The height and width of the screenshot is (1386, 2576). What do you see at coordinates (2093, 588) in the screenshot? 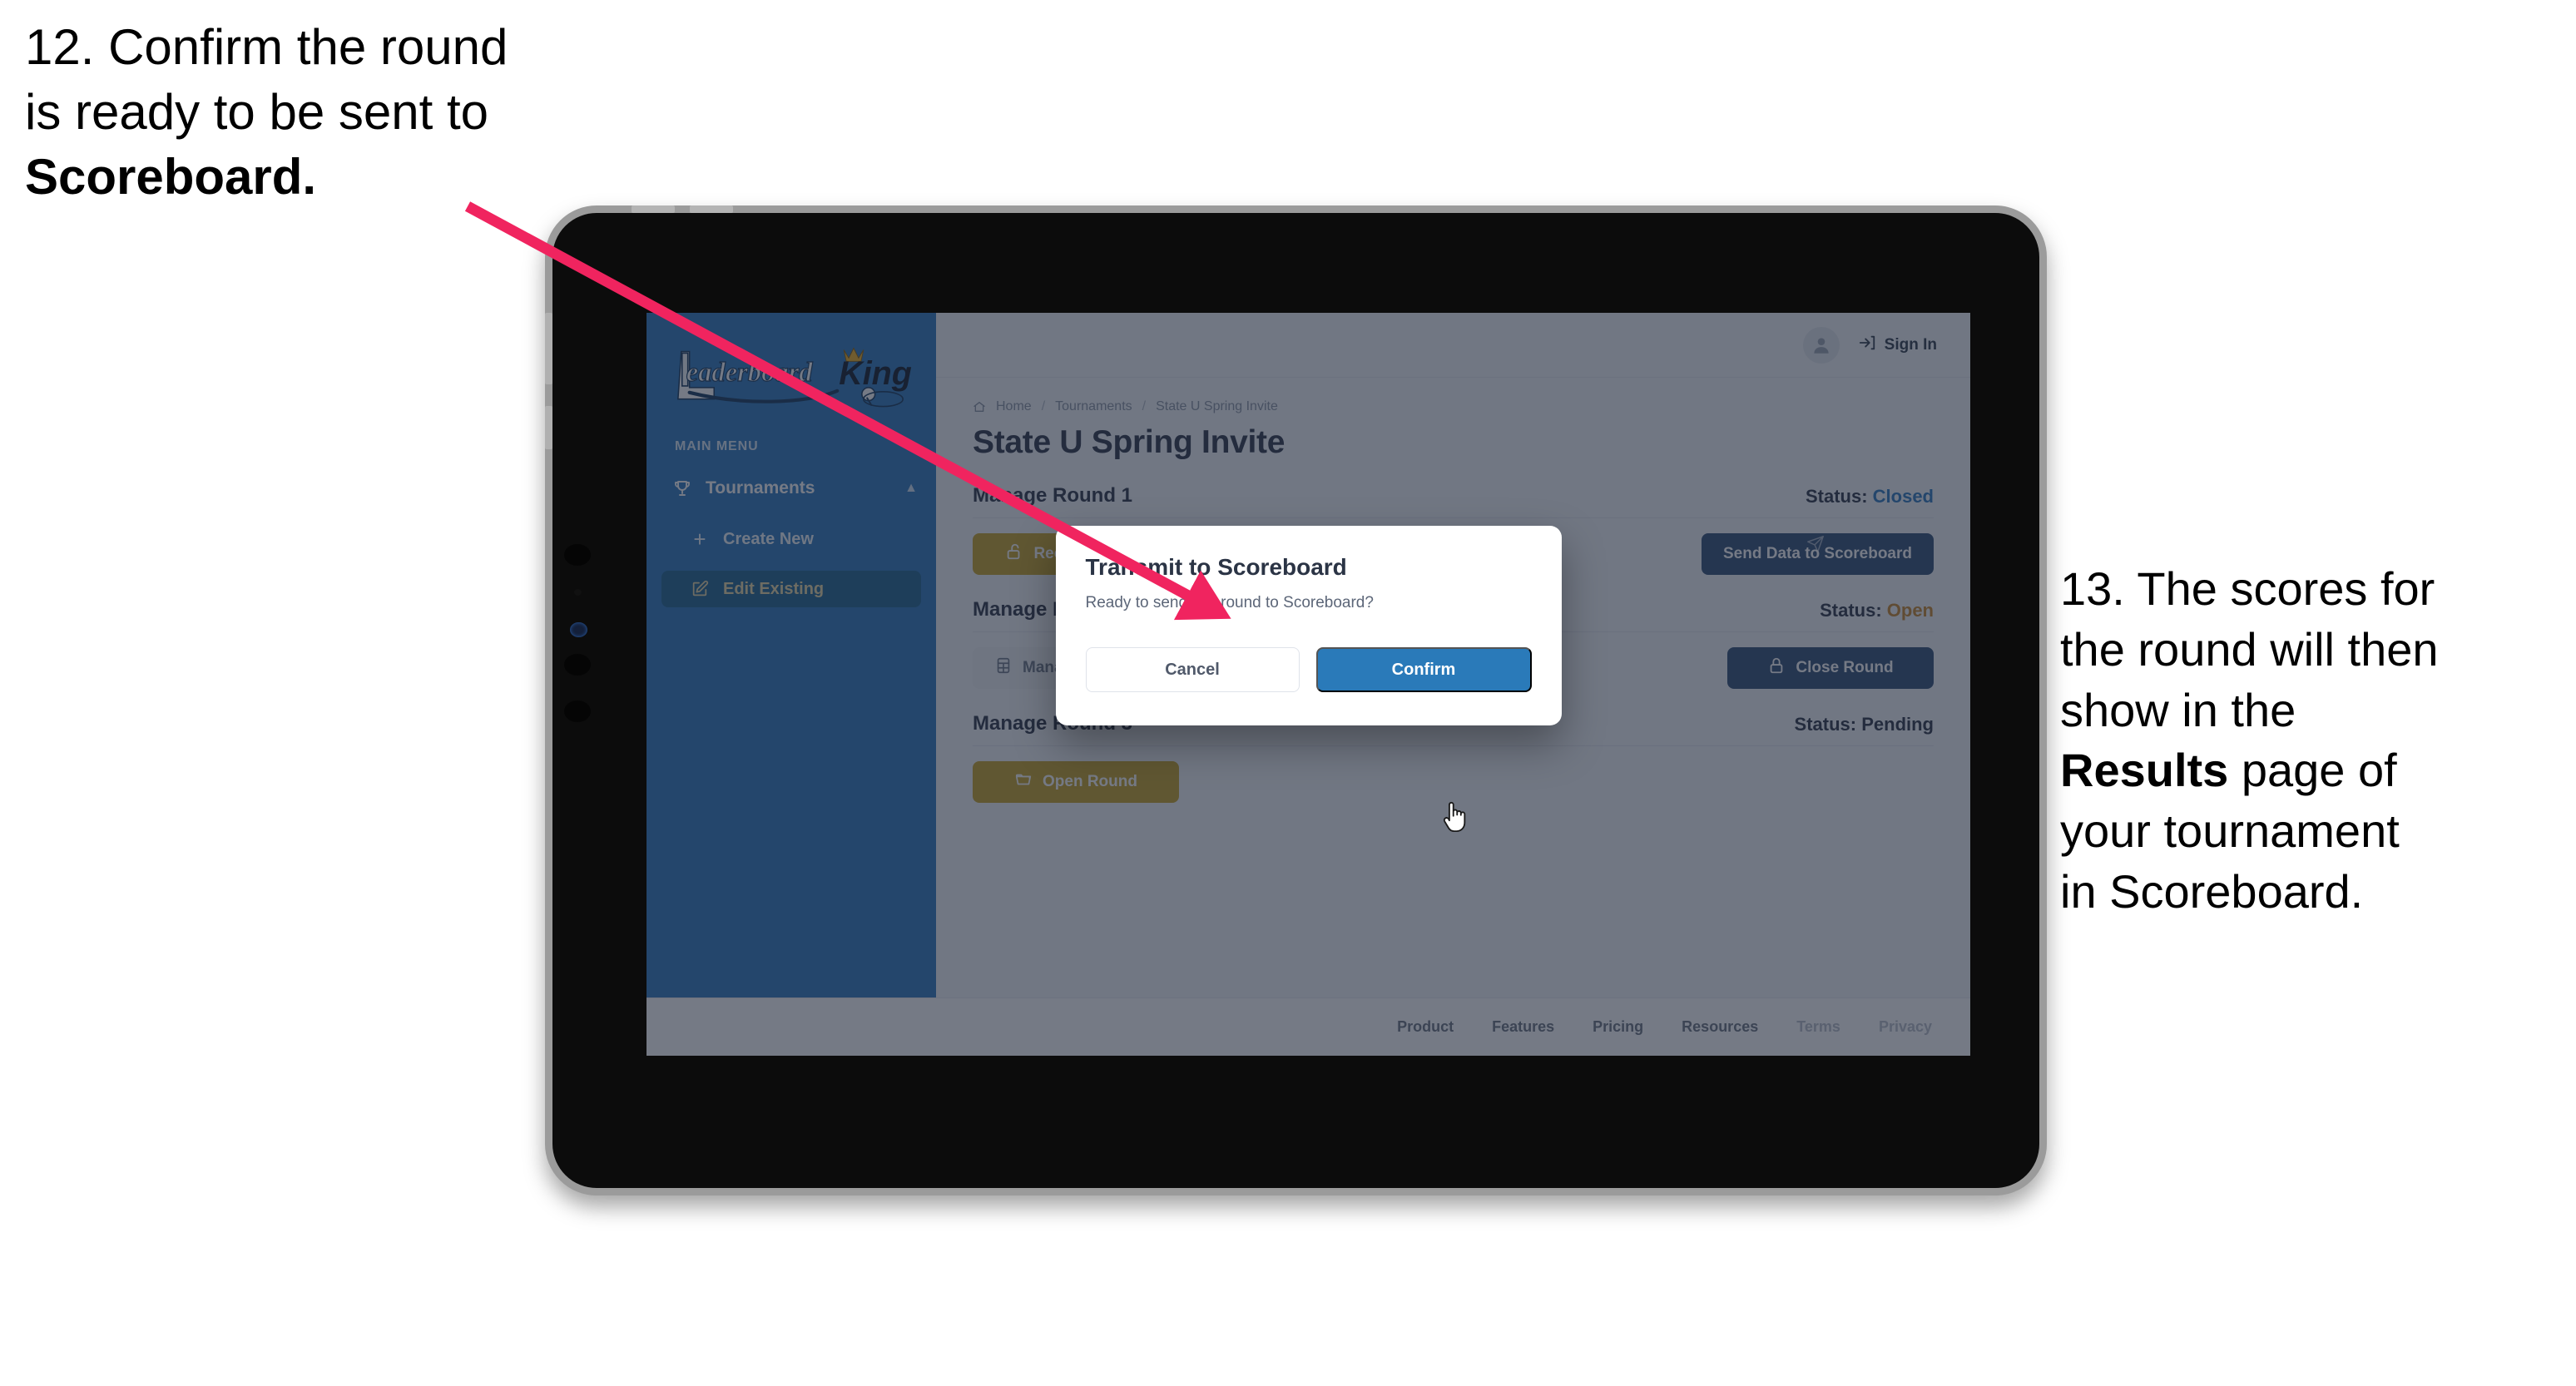
I see `annotation-13-step: 13.` at bounding box center [2093, 588].